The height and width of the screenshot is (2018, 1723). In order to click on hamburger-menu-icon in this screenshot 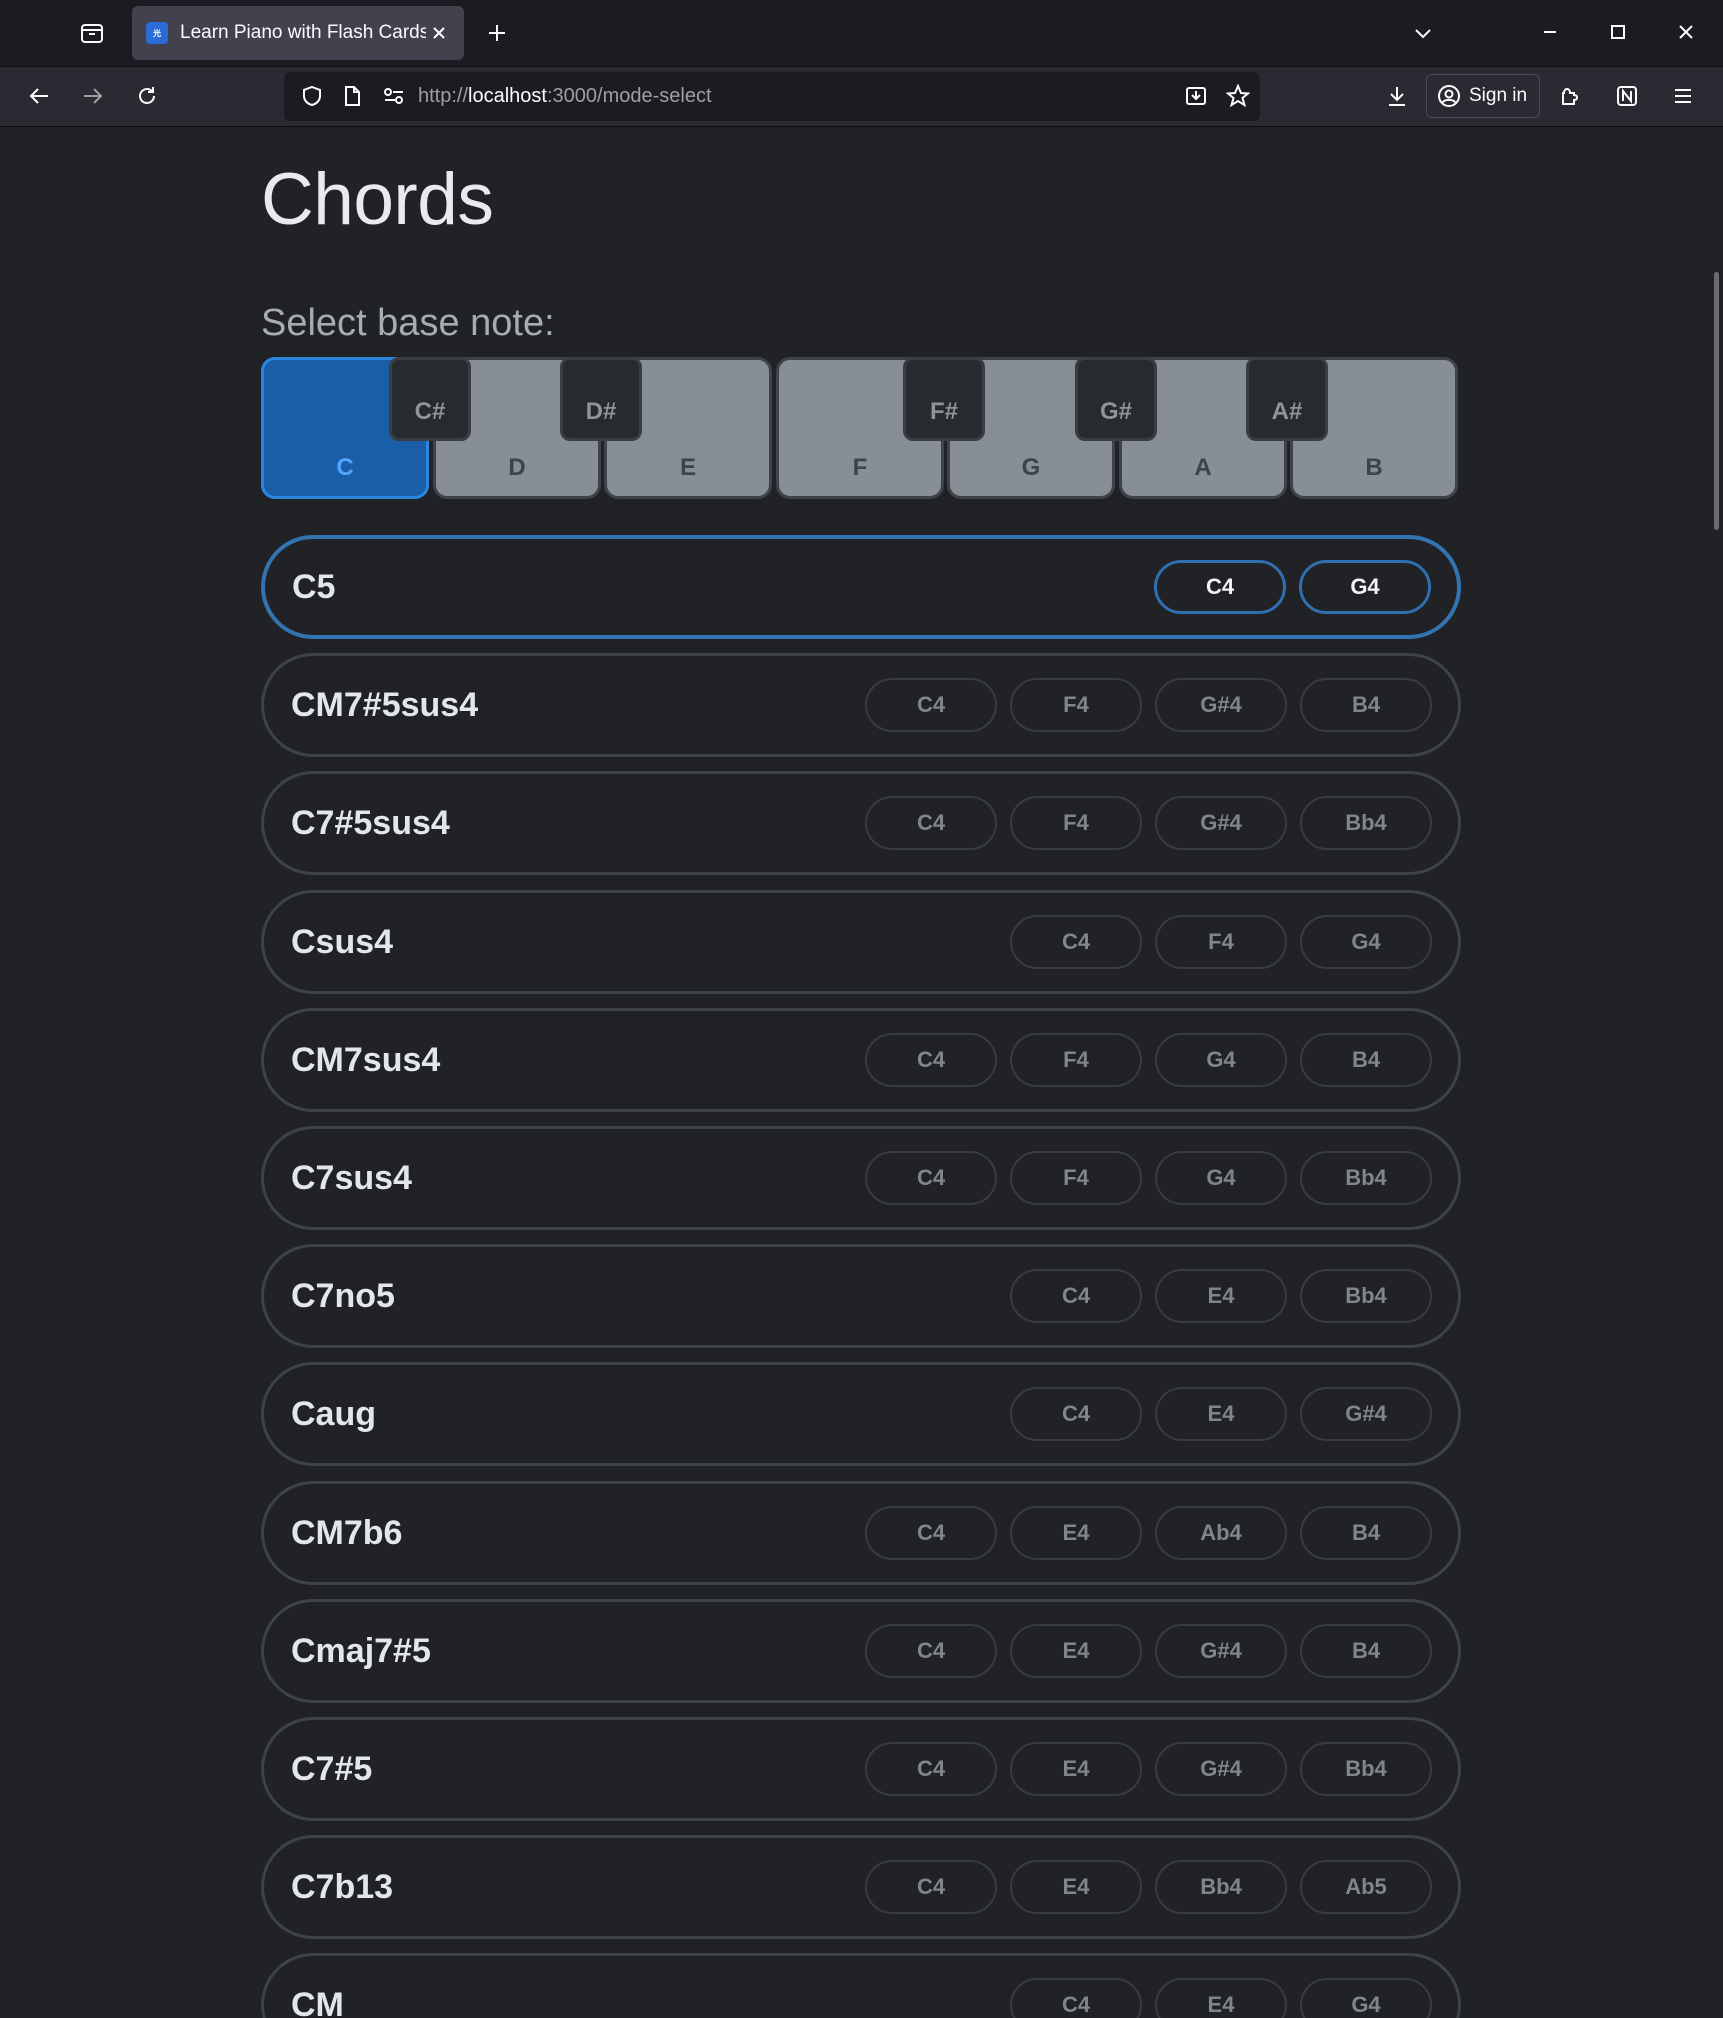, I will do `click(1683, 96)`.